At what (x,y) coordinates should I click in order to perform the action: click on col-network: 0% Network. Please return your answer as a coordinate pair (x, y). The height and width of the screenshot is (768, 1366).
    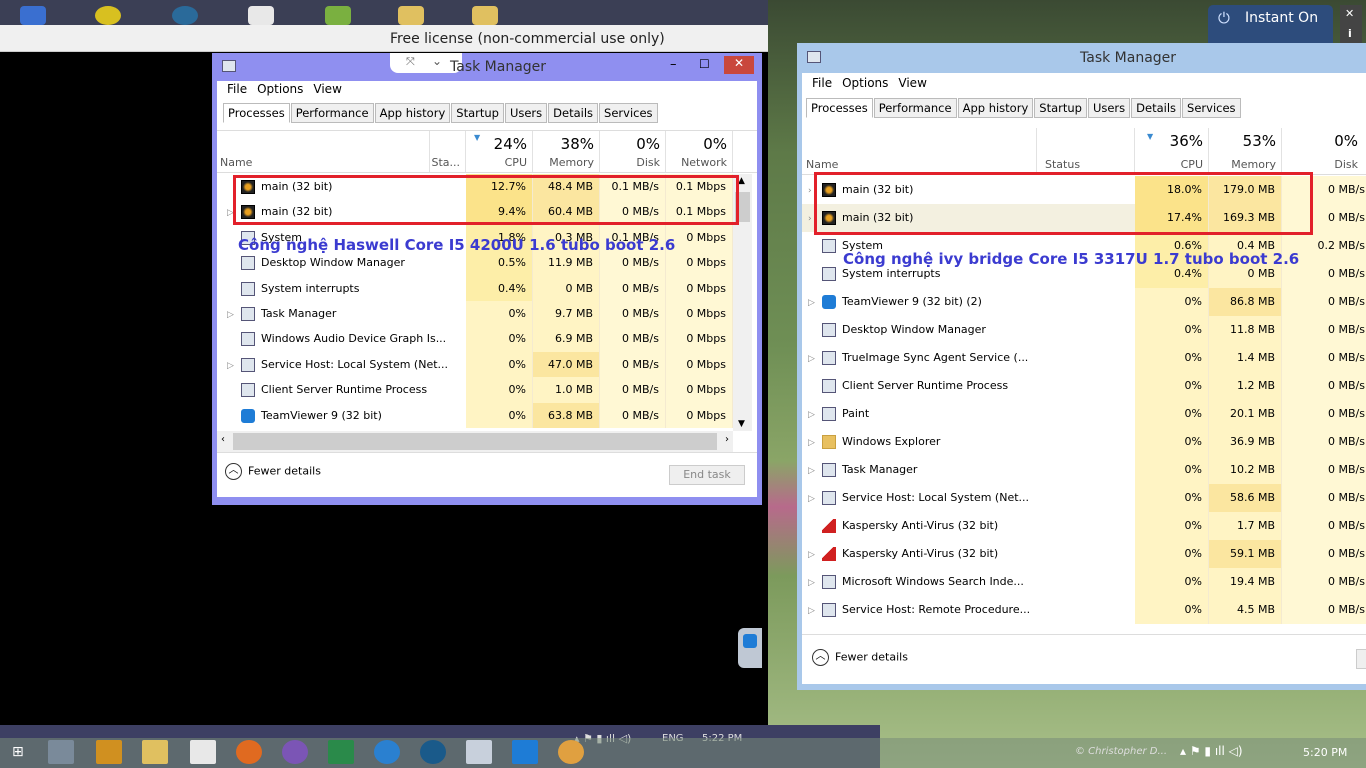
    Looking at the image, I should click on (699, 151).